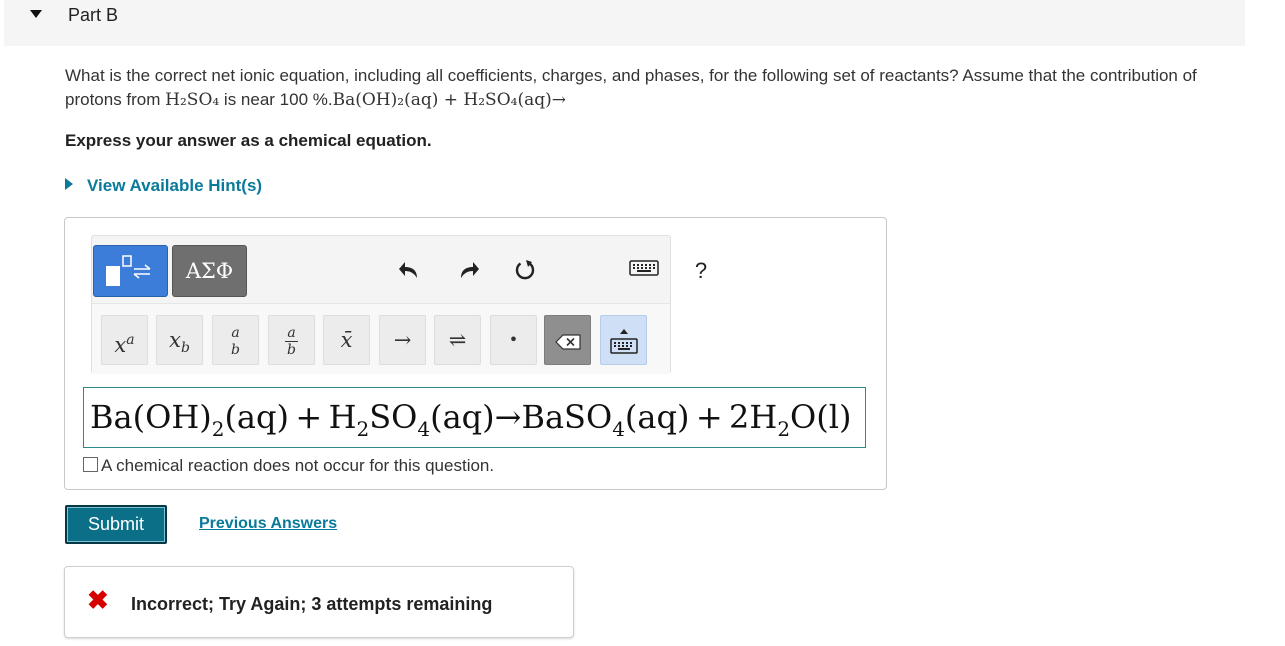 This screenshot has height=646, width=1285. I want to click on fraction-denominator: b, so click(291, 350).